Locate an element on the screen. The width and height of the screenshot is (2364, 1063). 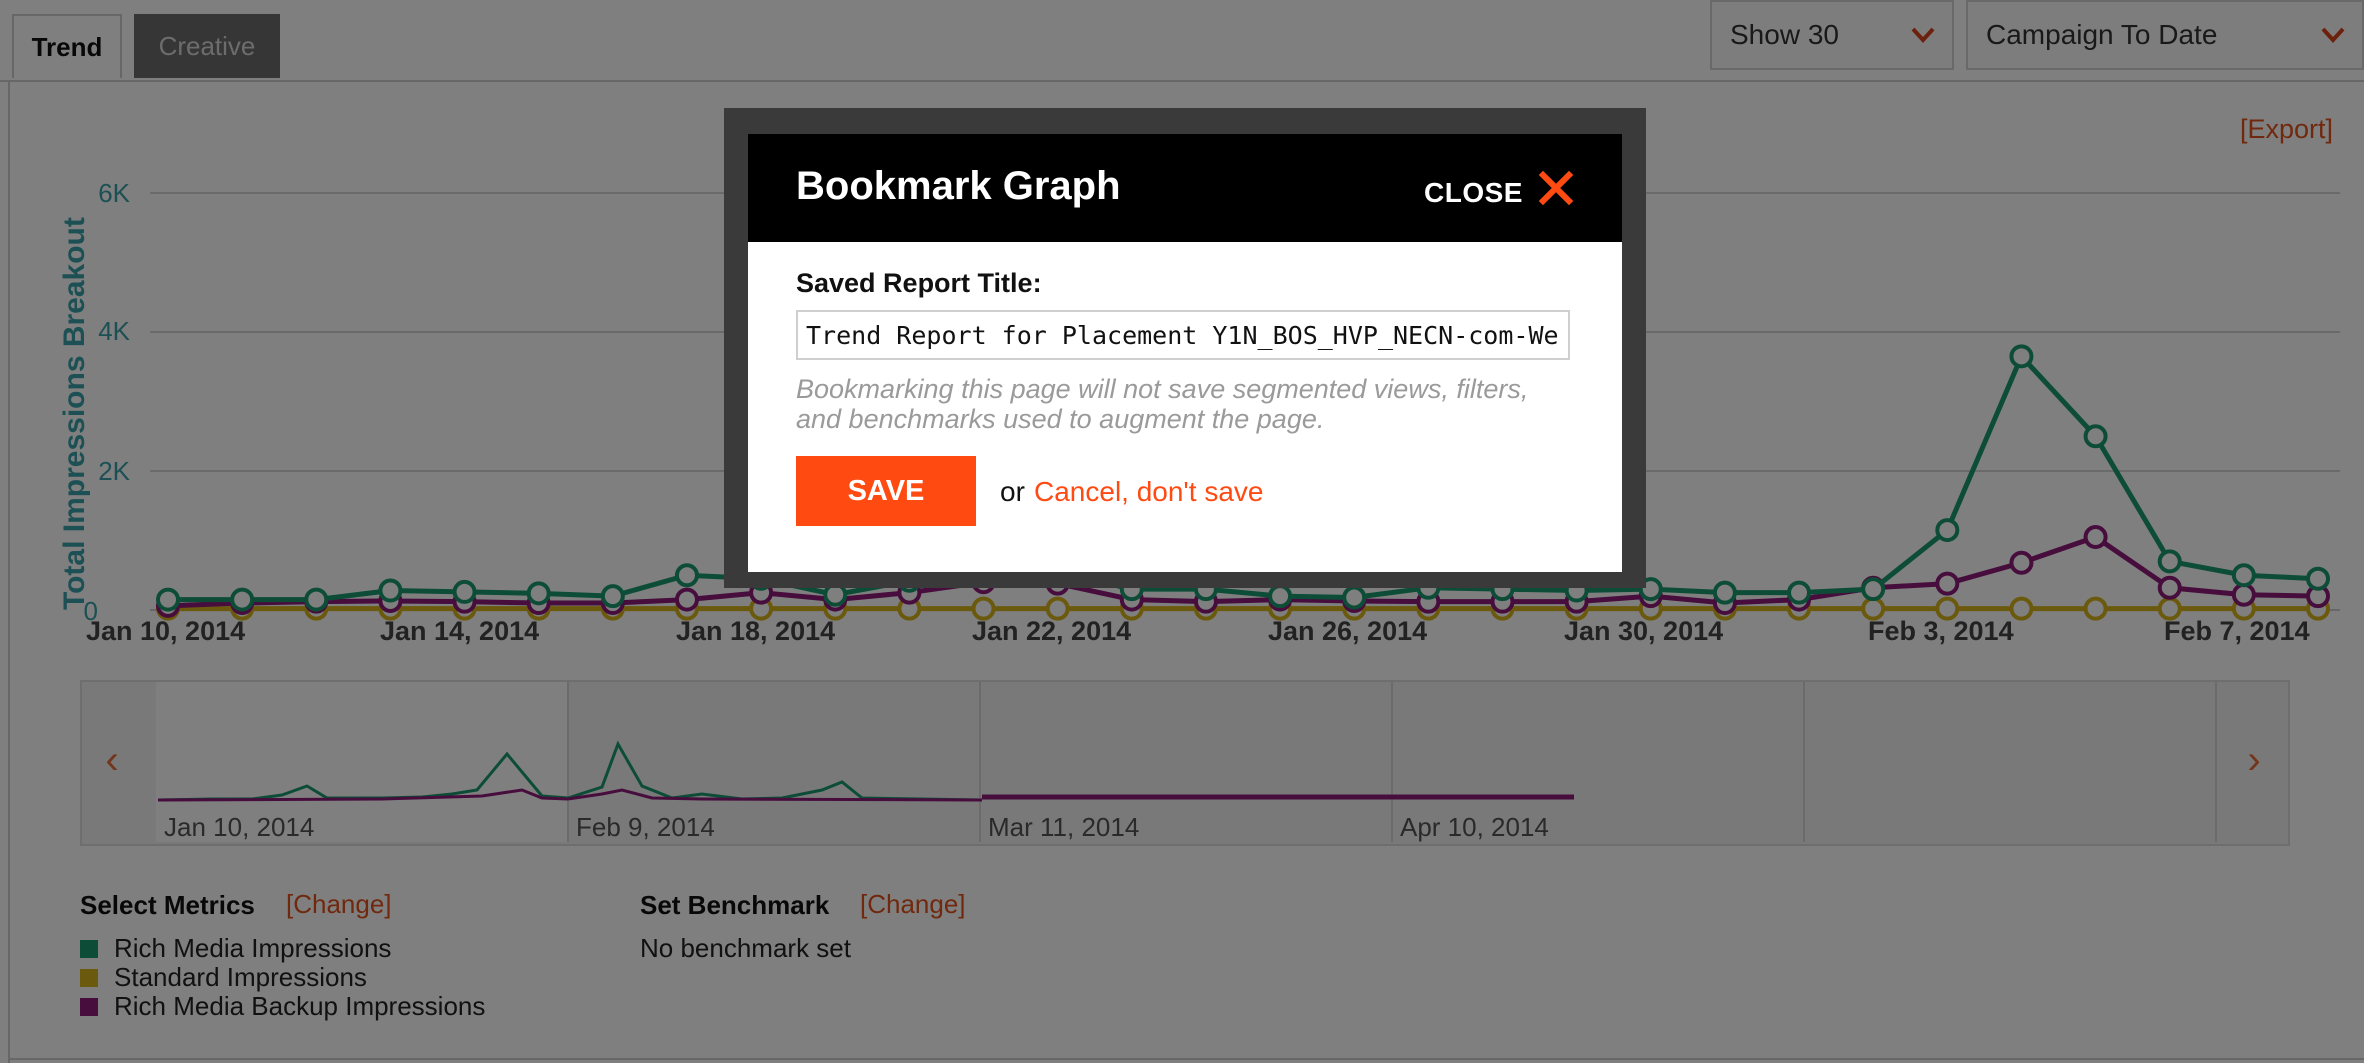
saved-report-title-label: Saved Report Title: is located at coordinates (919, 283).